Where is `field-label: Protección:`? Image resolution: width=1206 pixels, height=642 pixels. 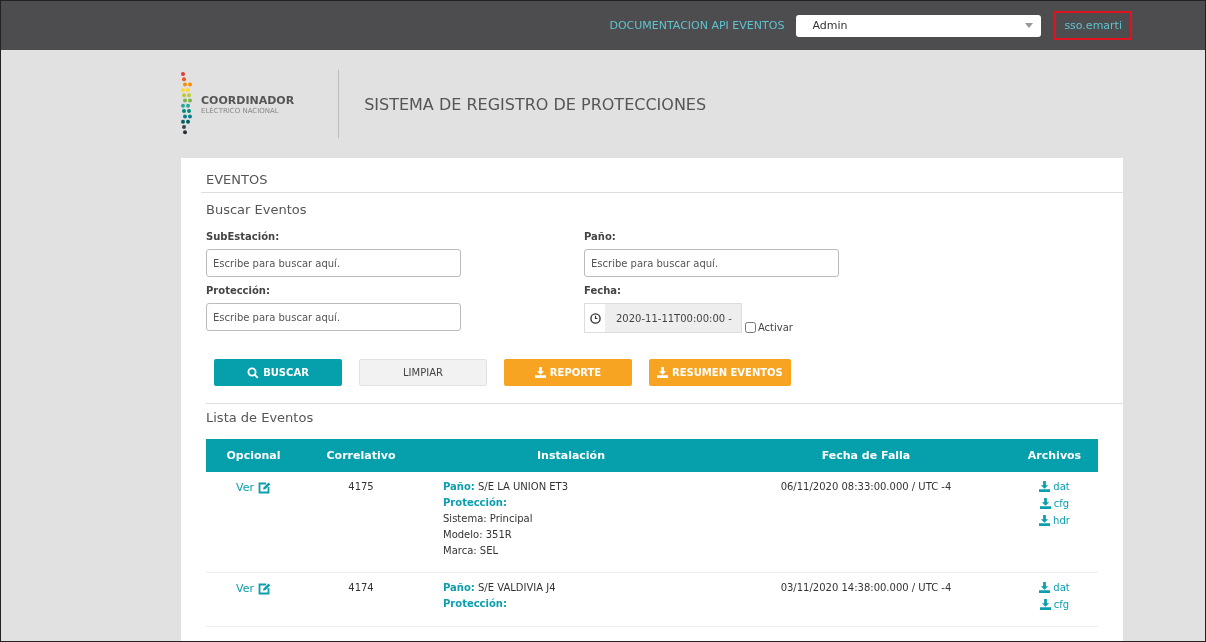 field-label: Protección: is located at coordinates (238, 290).